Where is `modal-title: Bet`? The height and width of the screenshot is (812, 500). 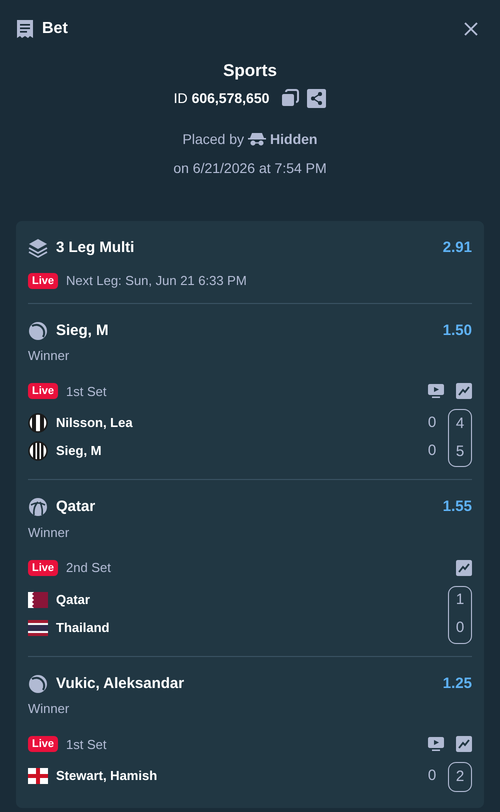 modal-title: Bet is located at coordinates (55, 29).